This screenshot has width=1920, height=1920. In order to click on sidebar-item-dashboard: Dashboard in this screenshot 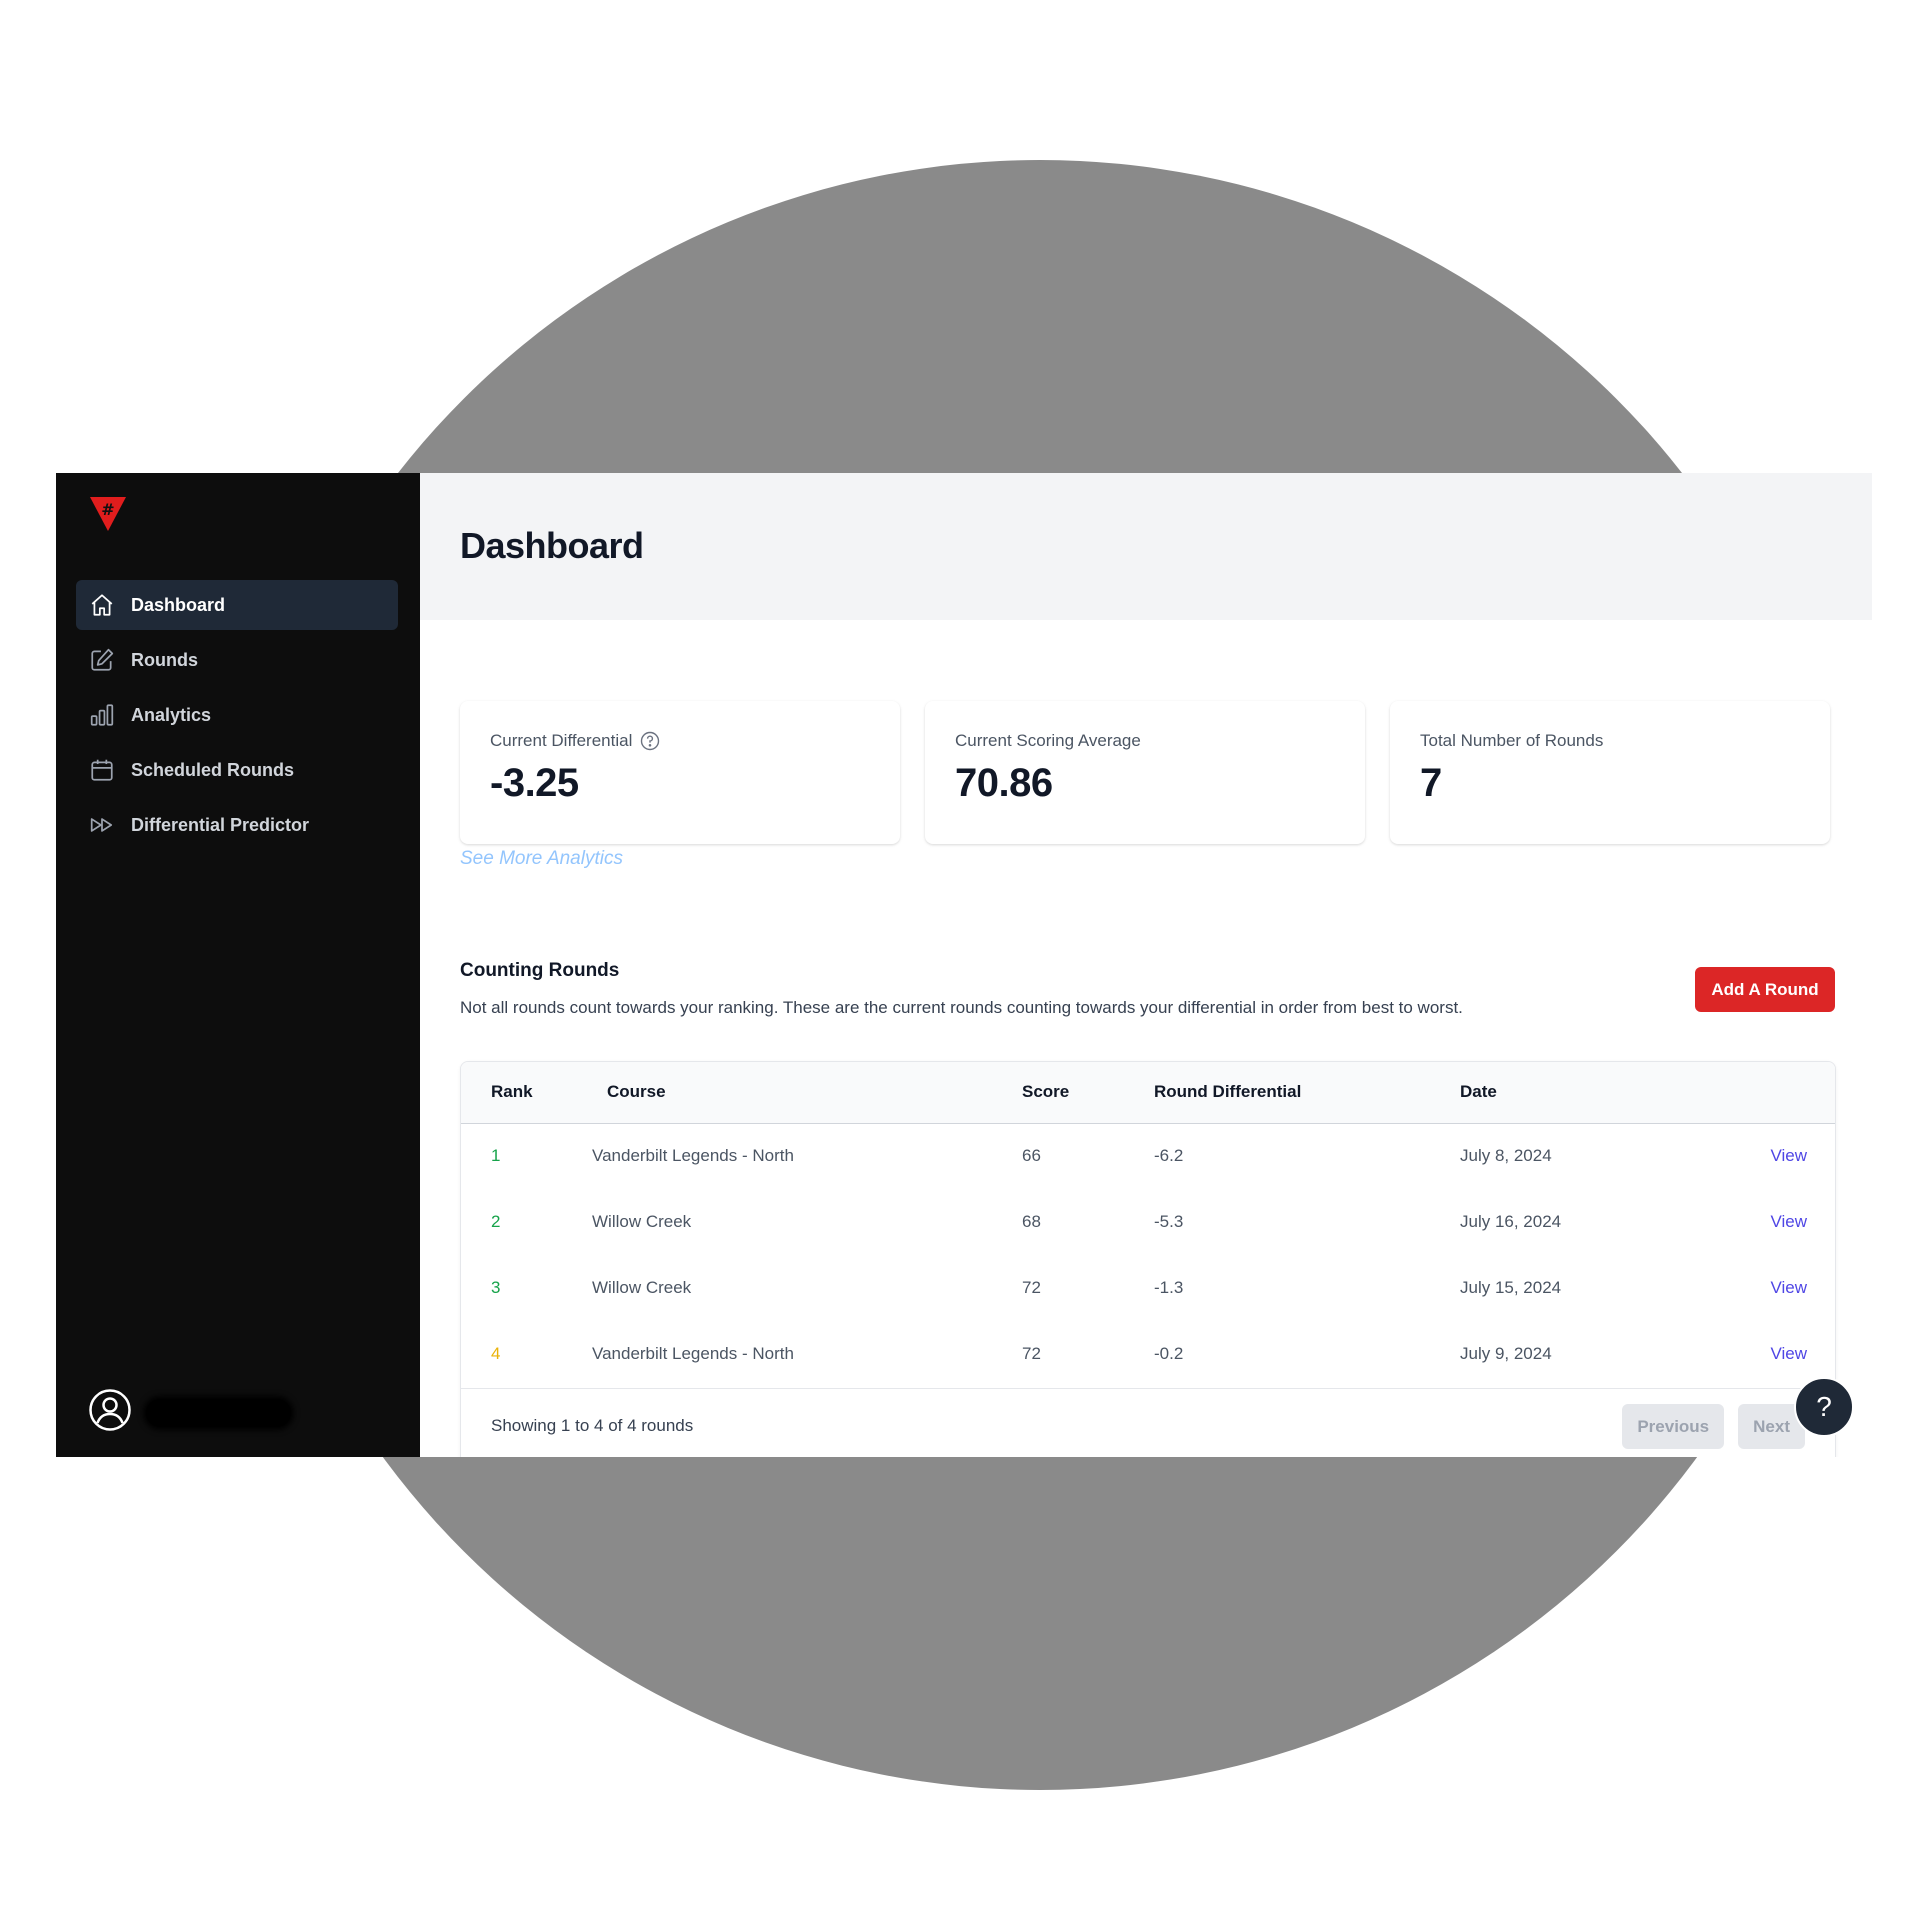, I will do `click(237, 605)`.